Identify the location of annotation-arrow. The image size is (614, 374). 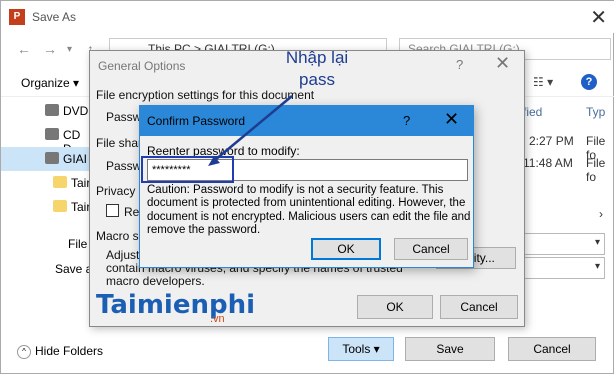
(250, 130).